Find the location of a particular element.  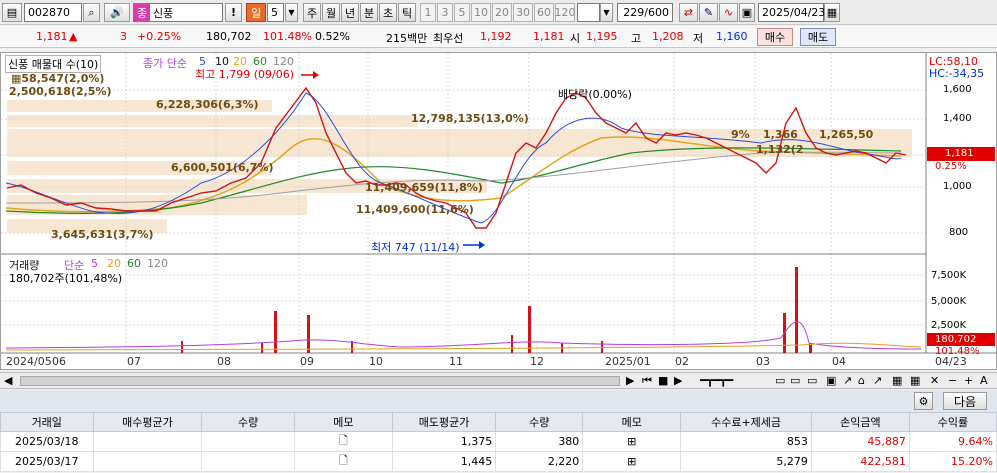

x-tick: 12 is located at coordinates (537, 361).